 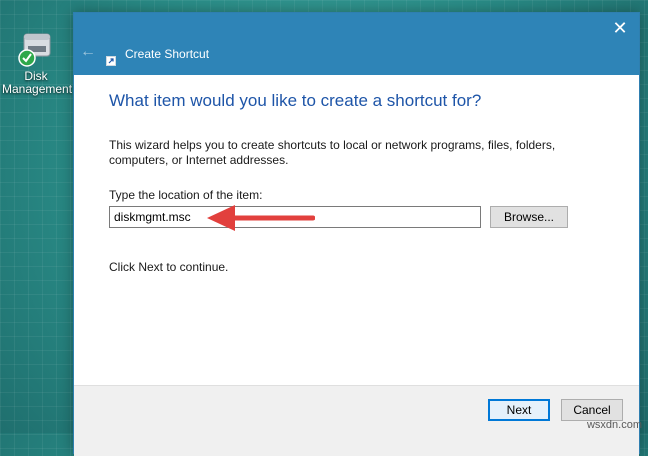 What do you see at coordinates (519, 410) in the screenshot?
I see `next-button: Next` at bounding box center [519, 410].